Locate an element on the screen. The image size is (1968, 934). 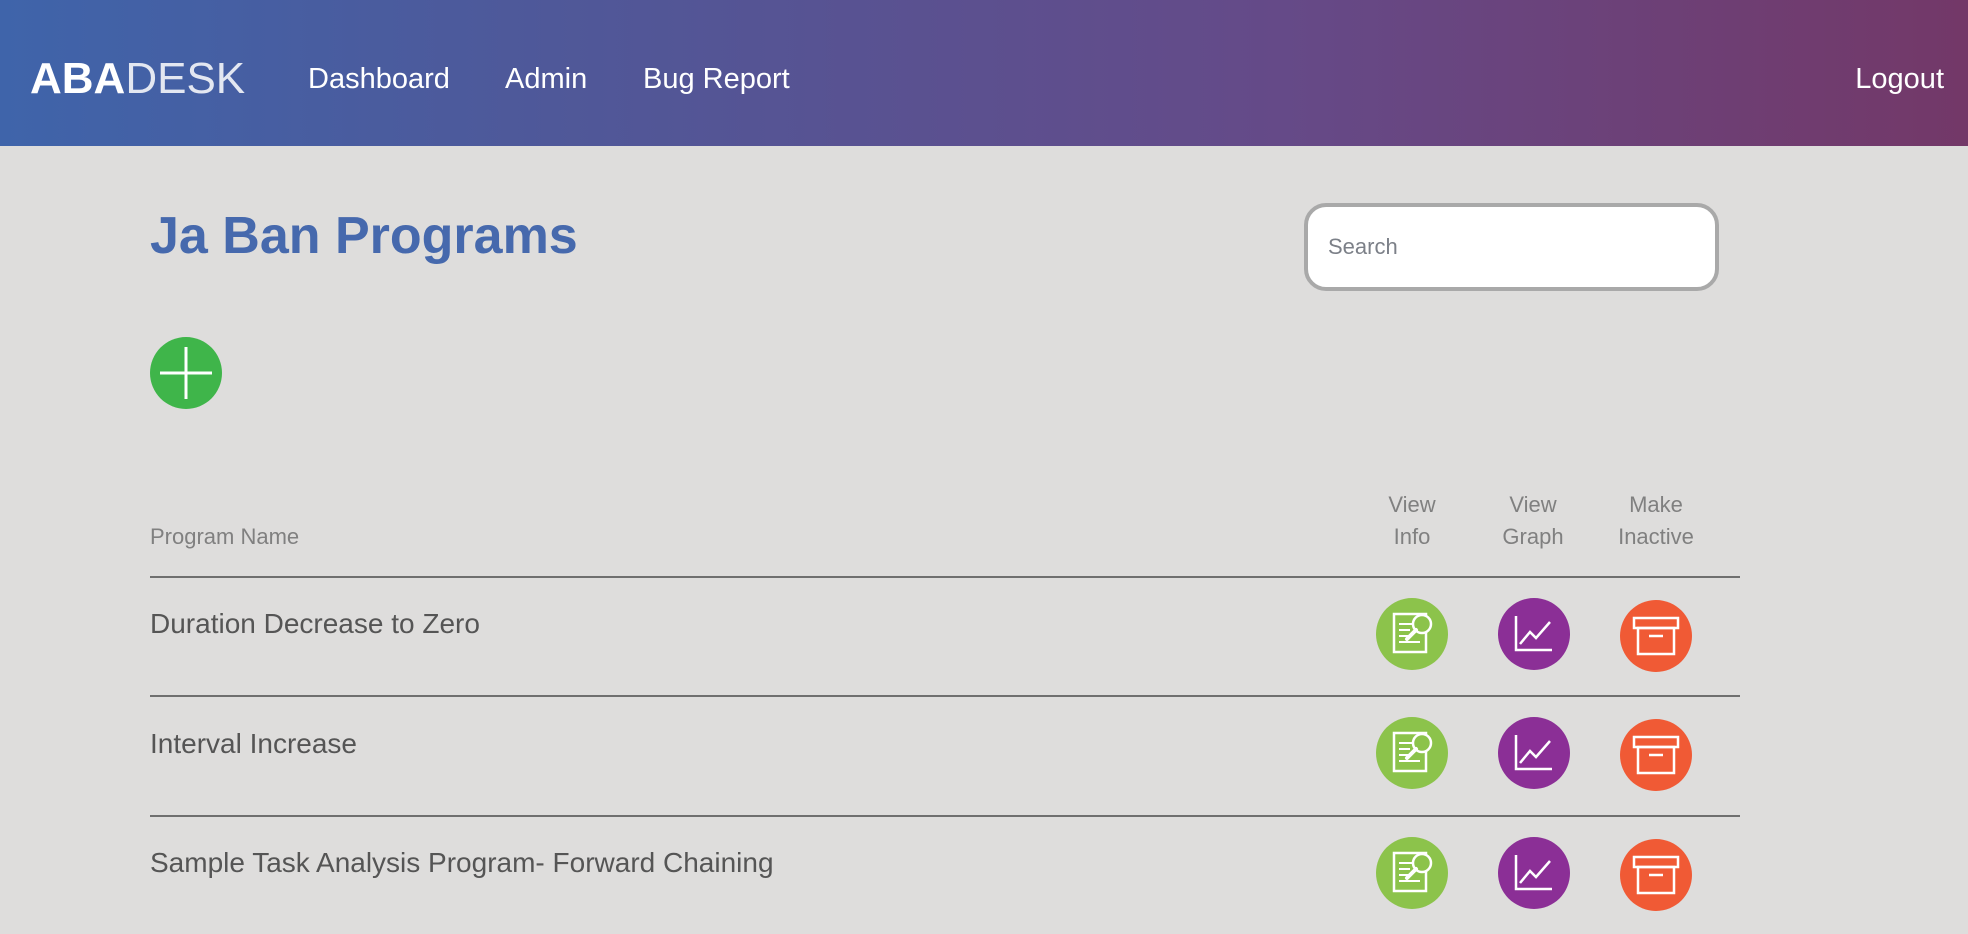
brand-logo: ABADESK is located at coordinates (137, 79).